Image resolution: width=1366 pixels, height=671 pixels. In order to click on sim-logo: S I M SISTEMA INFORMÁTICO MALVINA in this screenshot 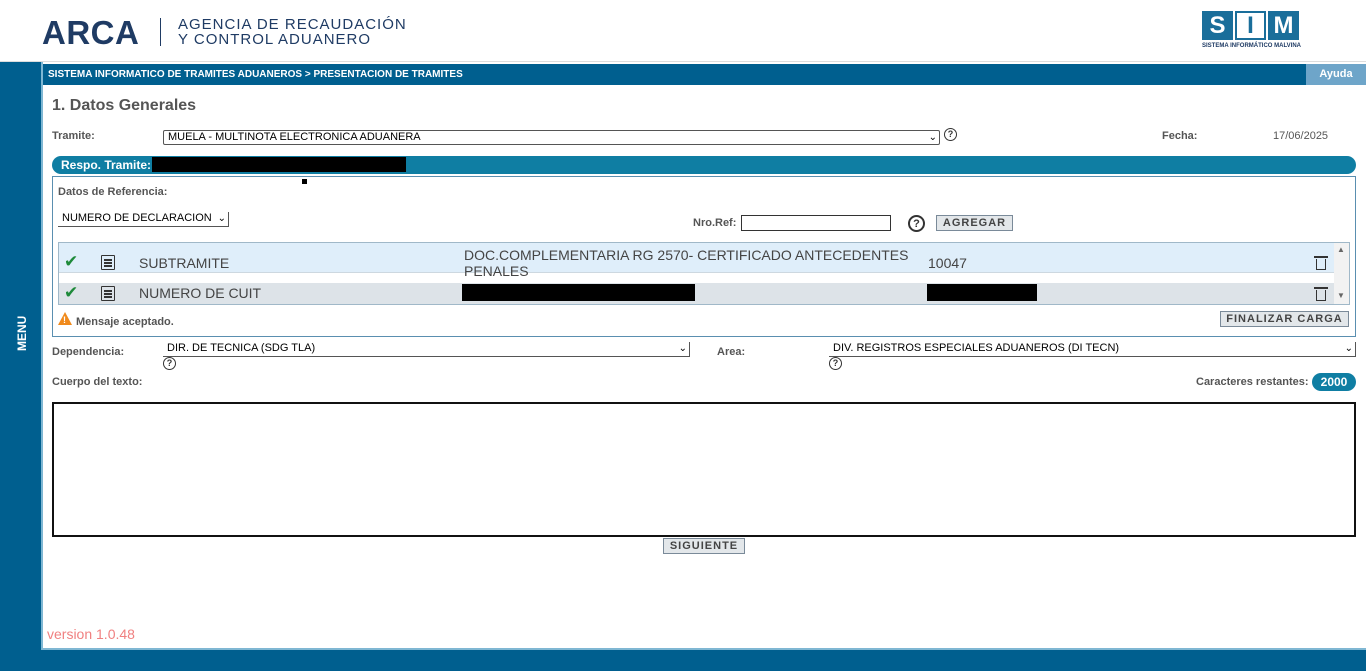, I will do `click(1251, 30)`.